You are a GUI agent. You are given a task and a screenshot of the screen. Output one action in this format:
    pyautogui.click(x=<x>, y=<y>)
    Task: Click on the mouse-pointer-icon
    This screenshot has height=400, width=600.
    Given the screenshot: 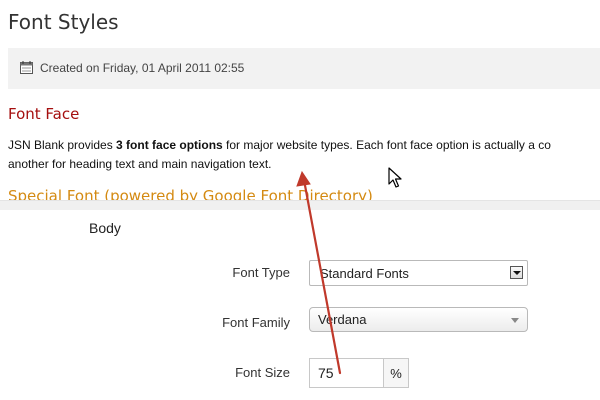 What is the action you would take?
    pyautogui.click(x=395, y=177)
    